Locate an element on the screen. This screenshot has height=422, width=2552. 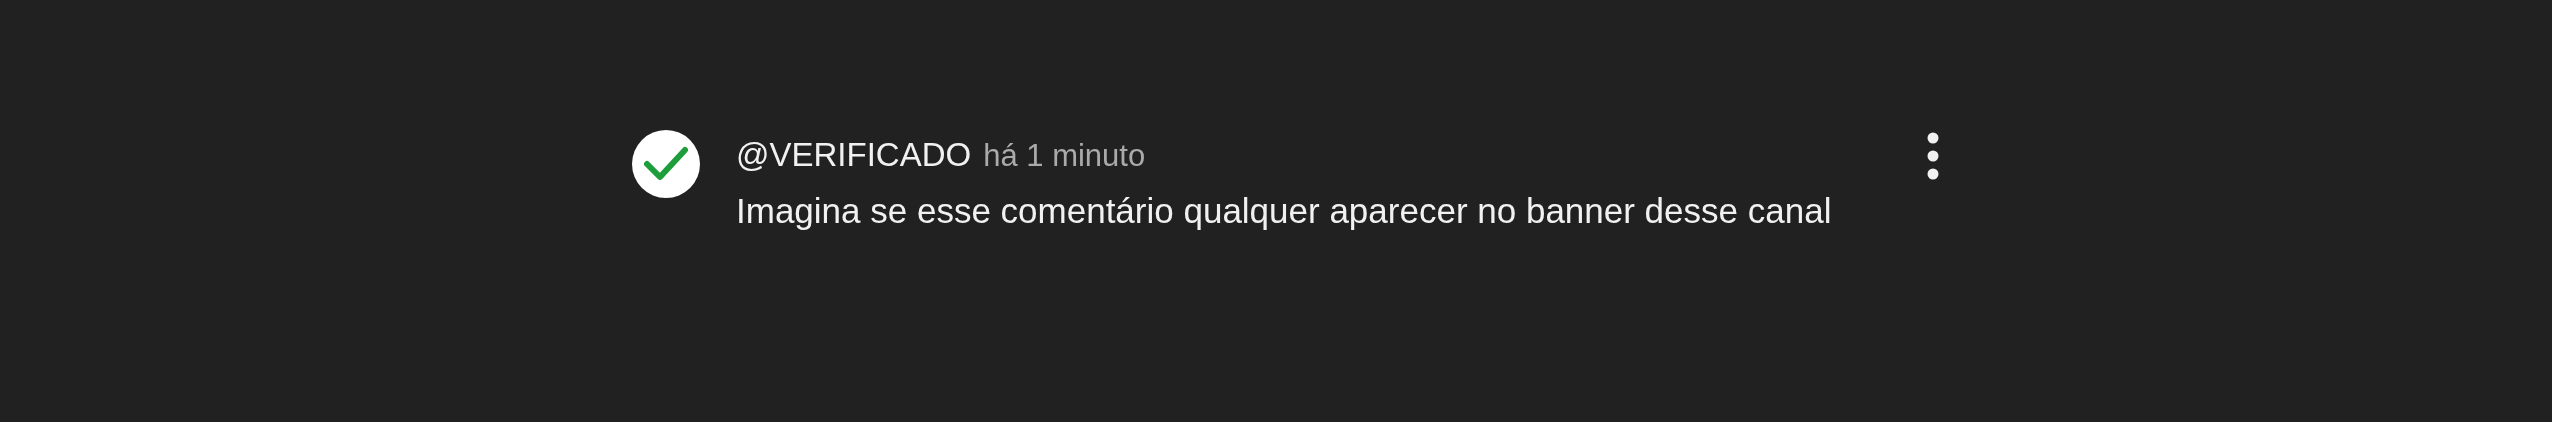
timestamp: há 1 minuto is located at coordinates (1064, 156).